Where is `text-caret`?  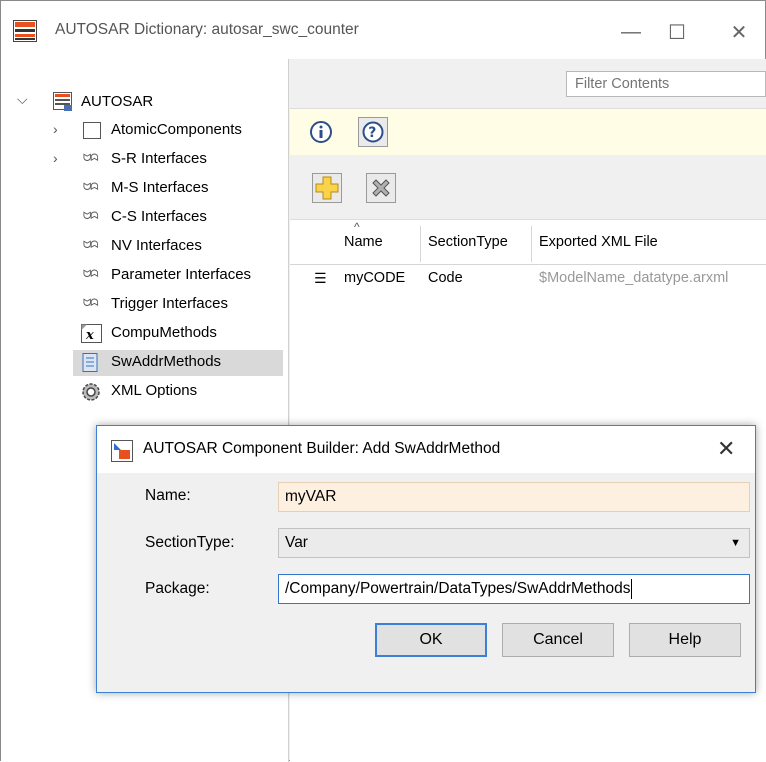 text-caret is located at coordinates (632, 589).